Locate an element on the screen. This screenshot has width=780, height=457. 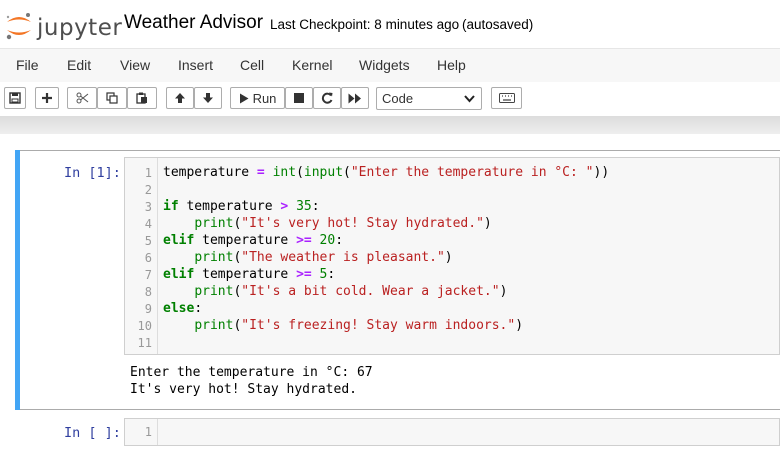
insert-cell-button is located at coordinates (47, 98).